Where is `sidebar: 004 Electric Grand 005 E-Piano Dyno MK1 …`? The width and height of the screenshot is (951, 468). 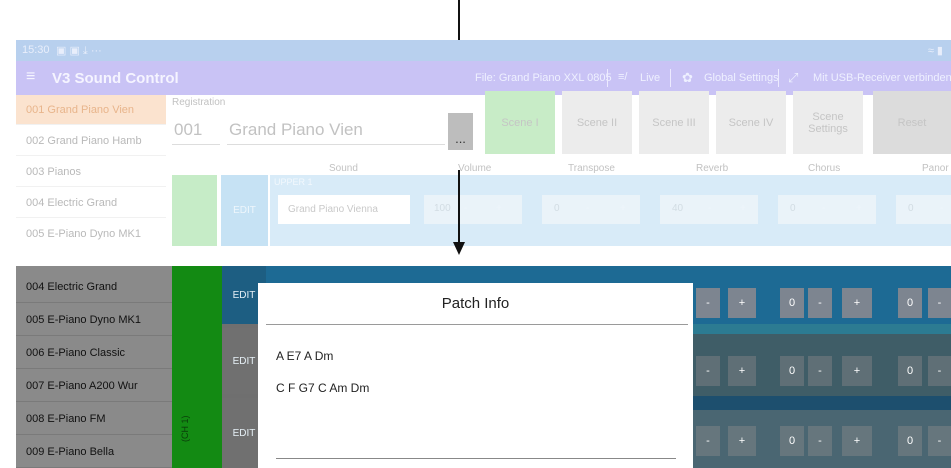 sidebar: 004 Electric Grand 005 E-Piano Dyno MK1 … is located at coordinates (94, 367).